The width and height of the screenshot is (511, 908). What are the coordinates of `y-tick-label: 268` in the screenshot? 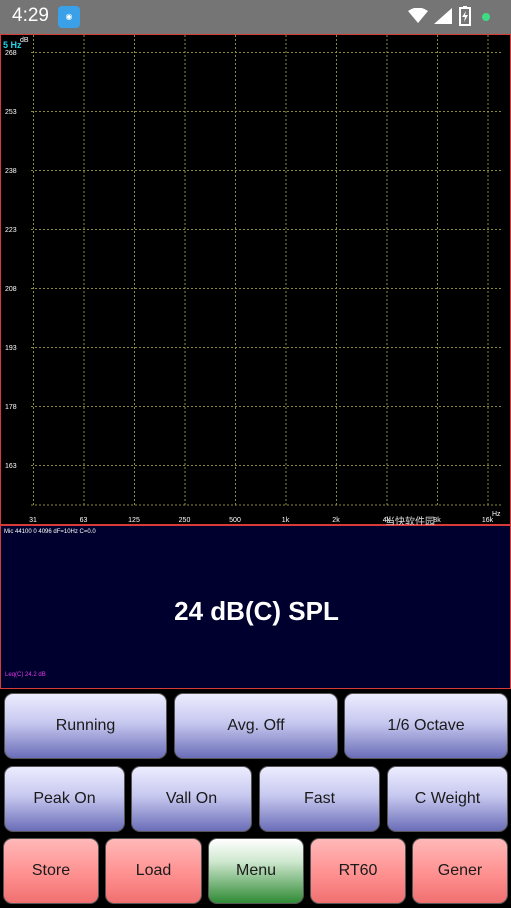 It's located at (11, 53).